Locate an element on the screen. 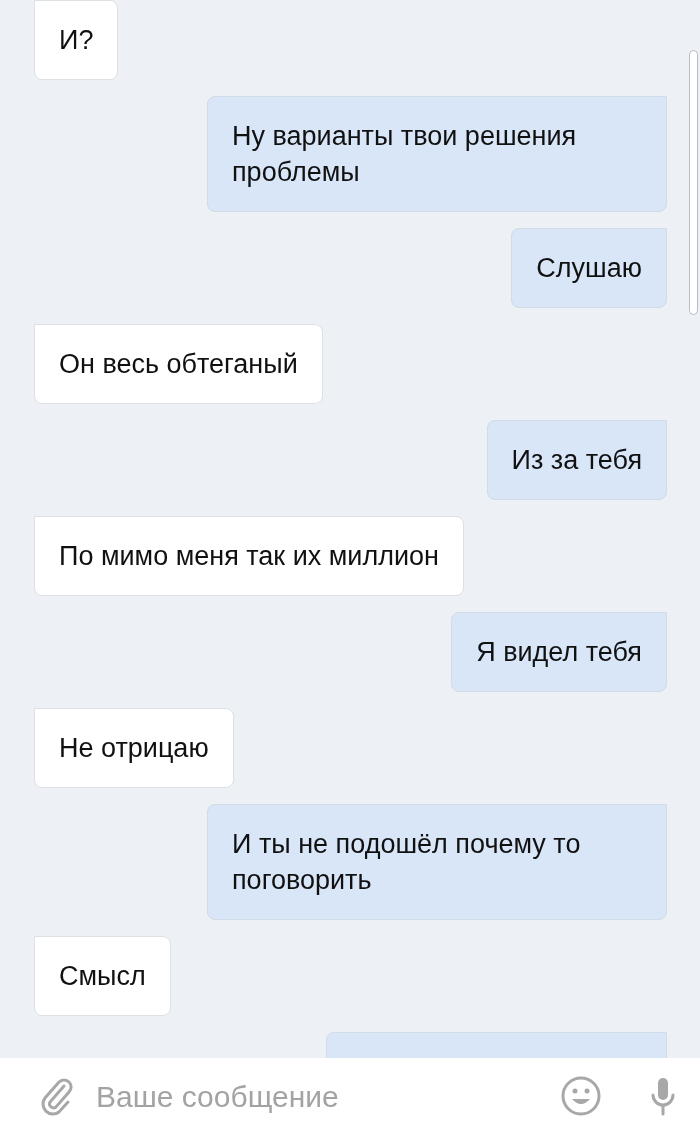 This screenshot has width=700, height=1134. sent-message: И ты не подошёл почему то поговорить is located at coordinates (437, 862).